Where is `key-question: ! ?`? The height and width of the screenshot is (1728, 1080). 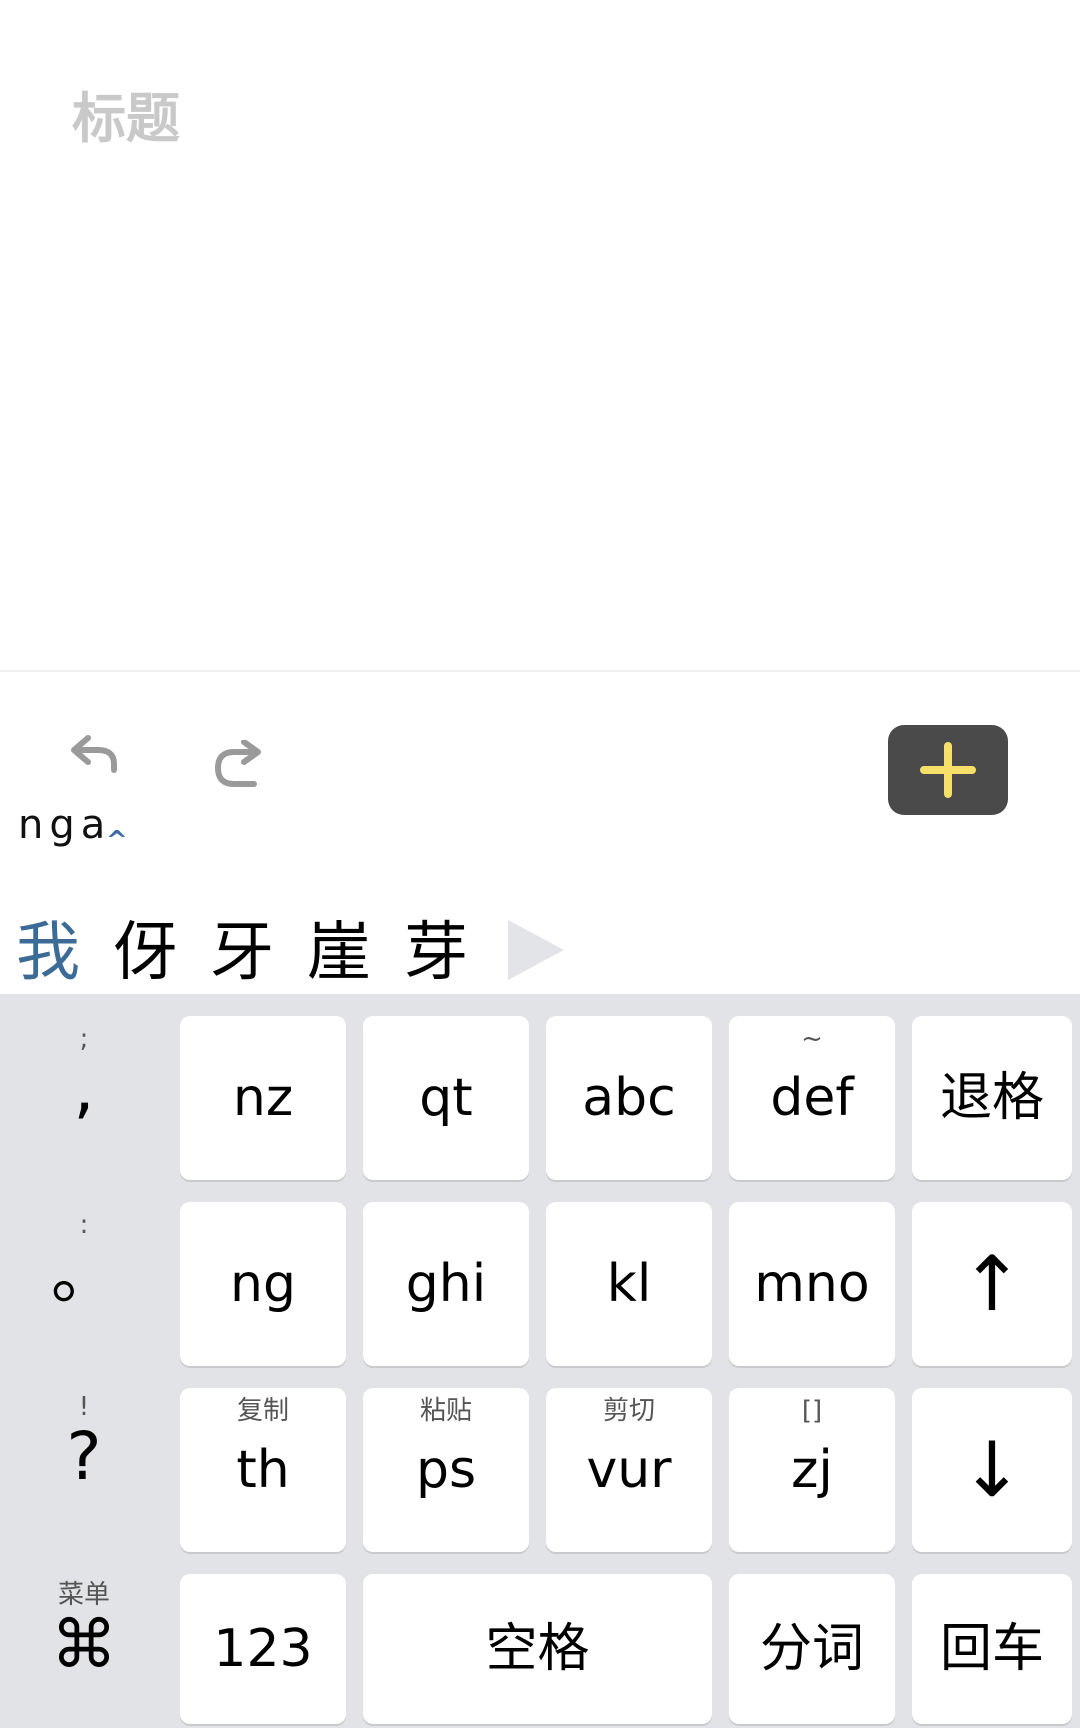
key-question: ! ? is located at coordinates (84, 1442).